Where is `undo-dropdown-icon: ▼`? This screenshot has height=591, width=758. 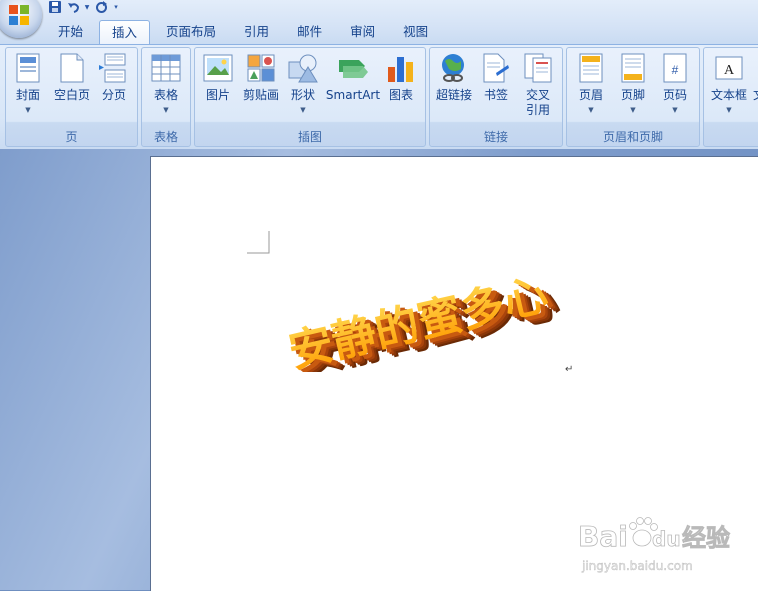
undo-dropdown-icon: ▼ is located at coordinates (87, 7).